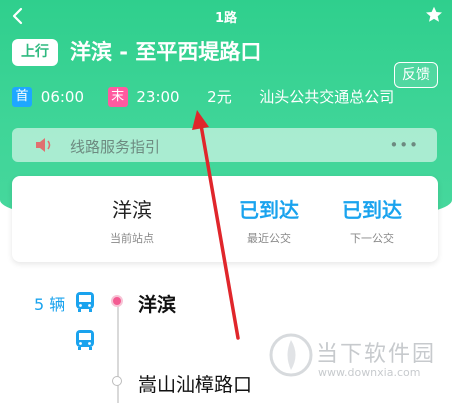 This screenshot has height=403, width=452. What do you see at coordinates (118, 351) in the screenshot?
I see `route-line` at bounding box center [118, 351].